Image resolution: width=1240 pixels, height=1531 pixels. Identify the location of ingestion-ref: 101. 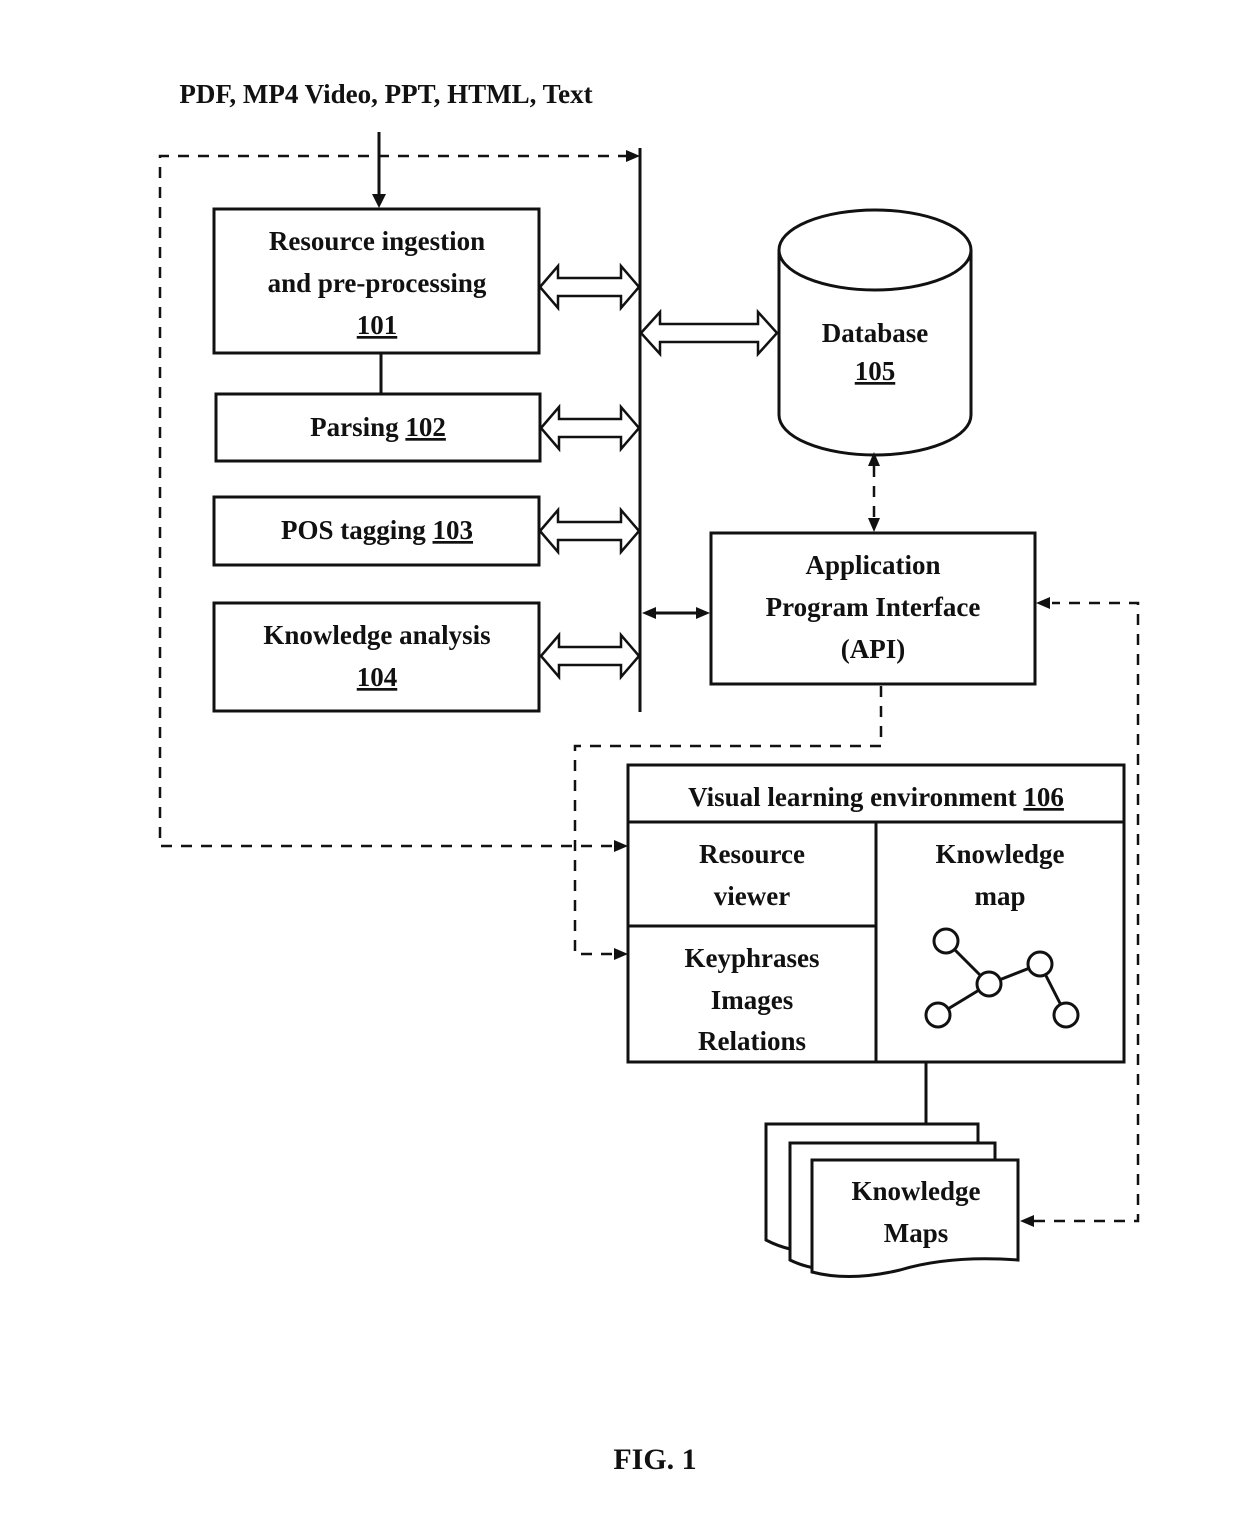
(377, 325).